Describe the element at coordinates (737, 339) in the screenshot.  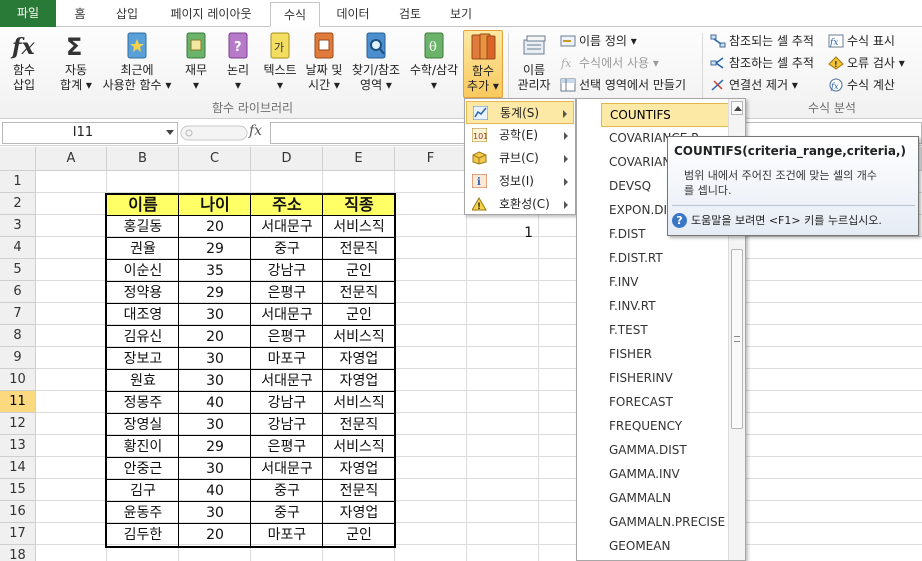
I see `scrollbar-thumb` at that location.